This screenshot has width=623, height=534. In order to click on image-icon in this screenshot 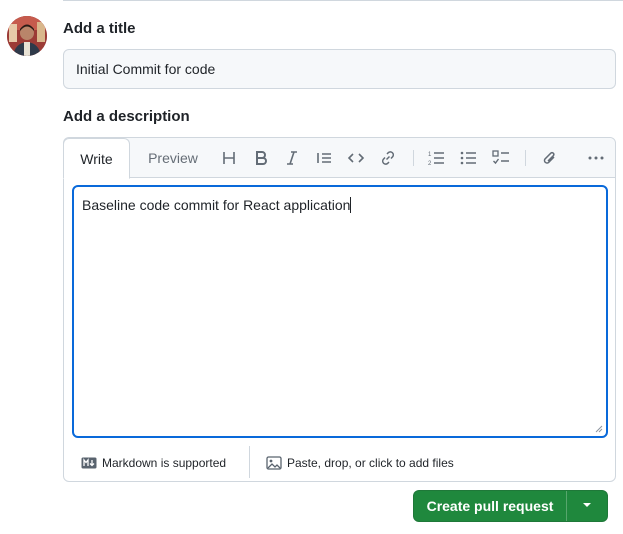, I will do `click(274, 463)`.